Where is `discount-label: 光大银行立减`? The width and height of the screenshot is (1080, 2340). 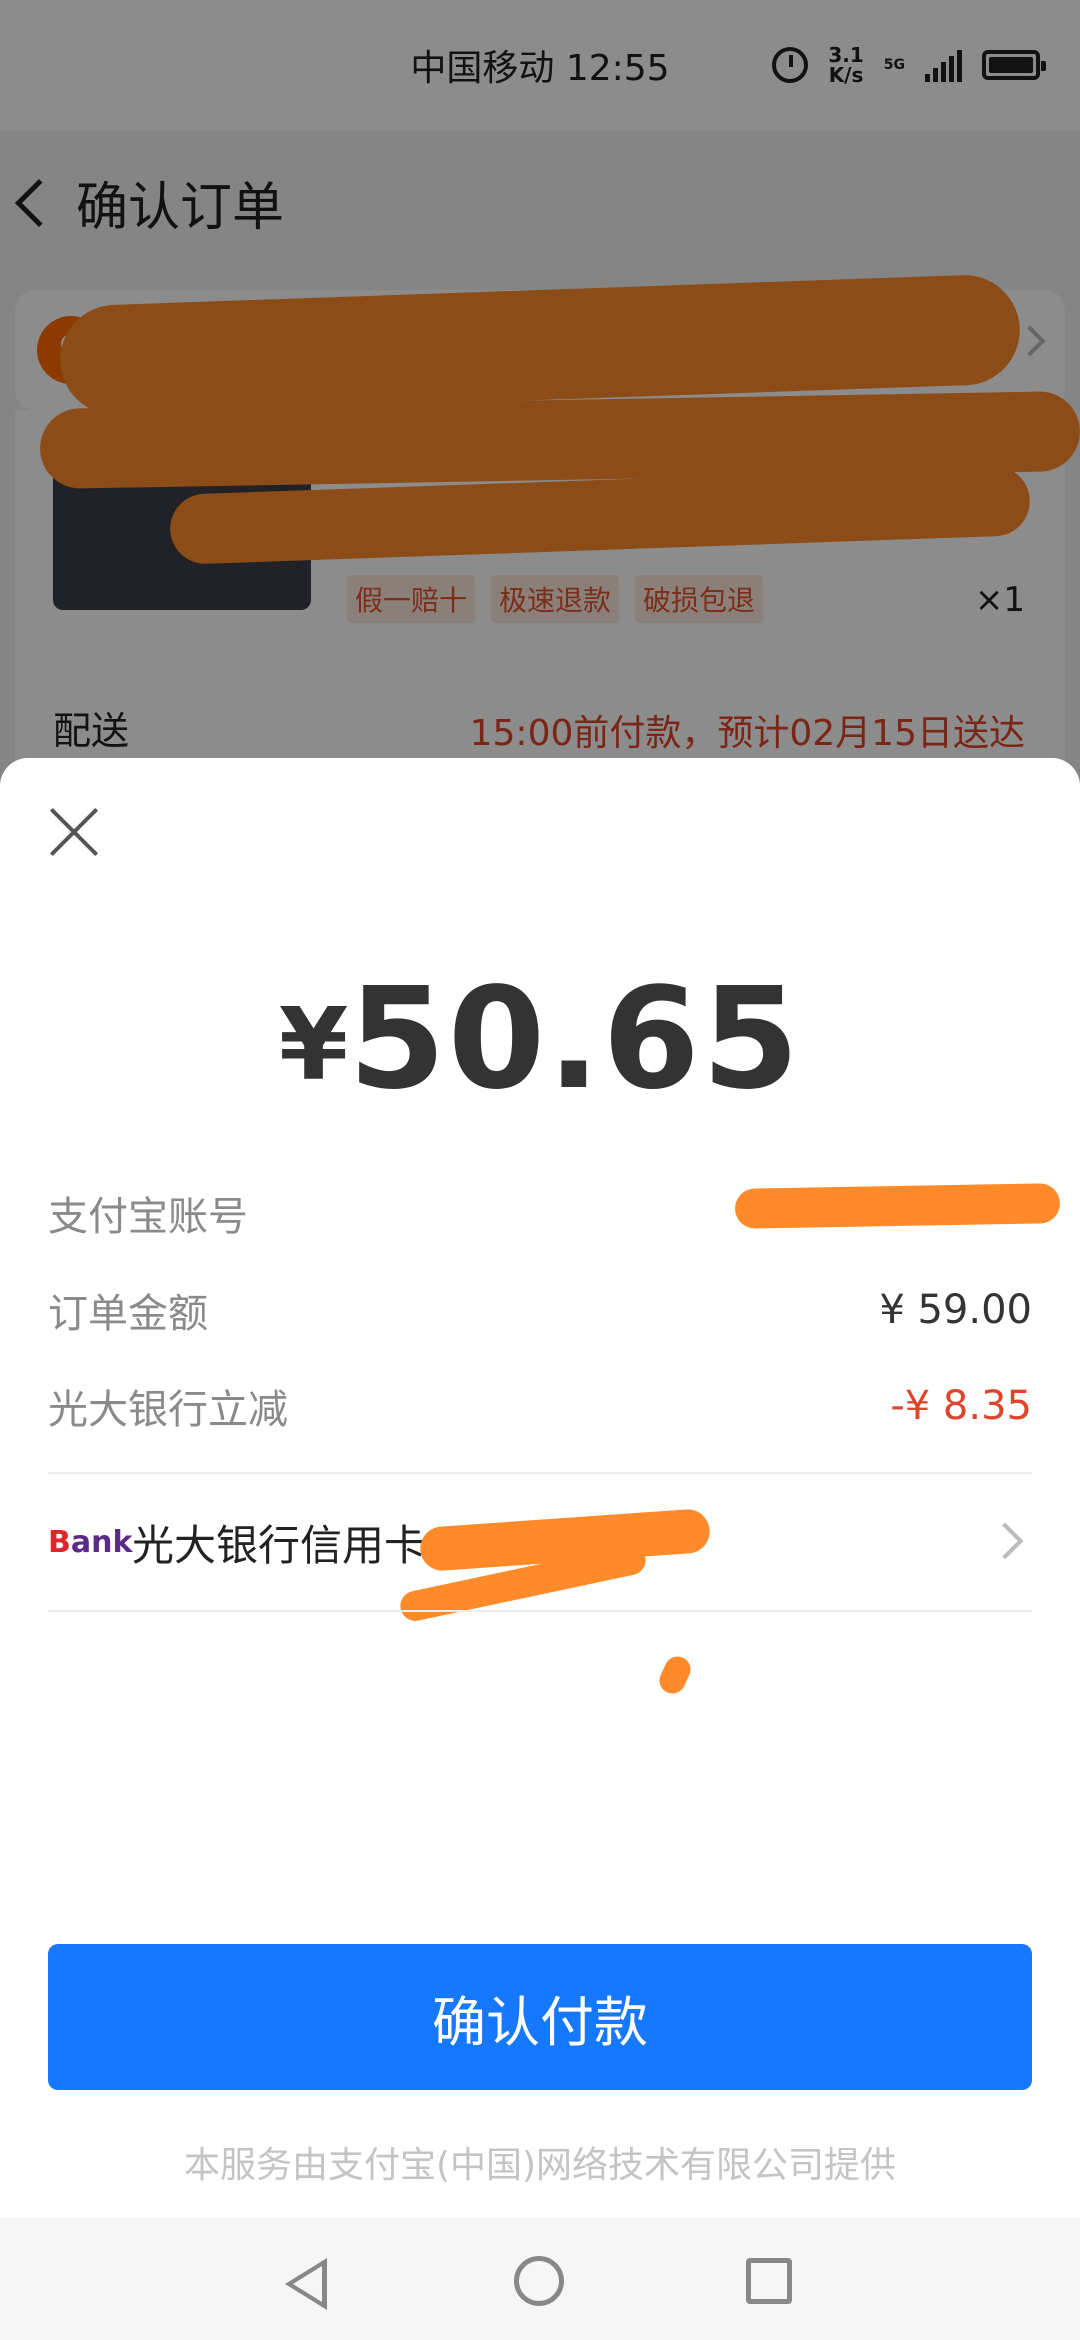 discount-label: 光大银行立减 is located at coordinates (168, 1410).